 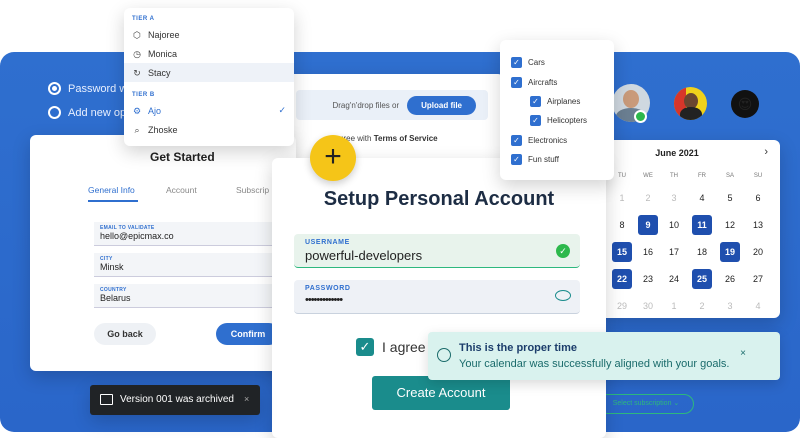 I want to click on calendar-day: 15, so click(x=622, y=252).